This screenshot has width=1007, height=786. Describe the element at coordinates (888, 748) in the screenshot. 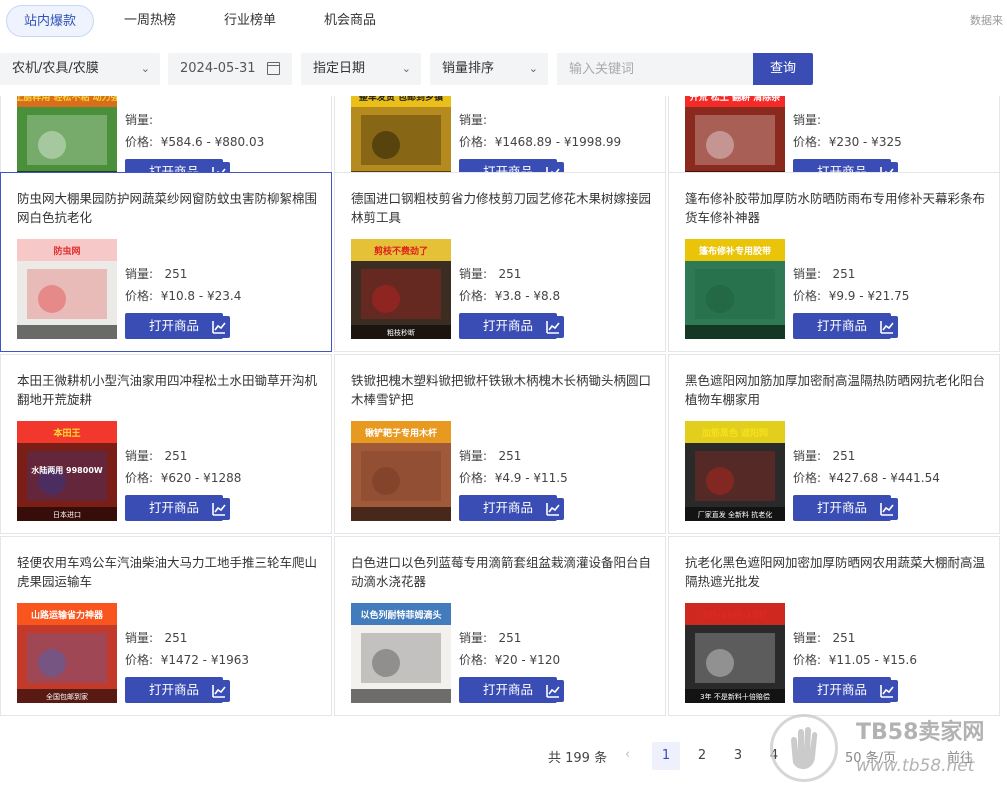

I see `watermark: TB58卖家网 www.tb58.net` at that location.